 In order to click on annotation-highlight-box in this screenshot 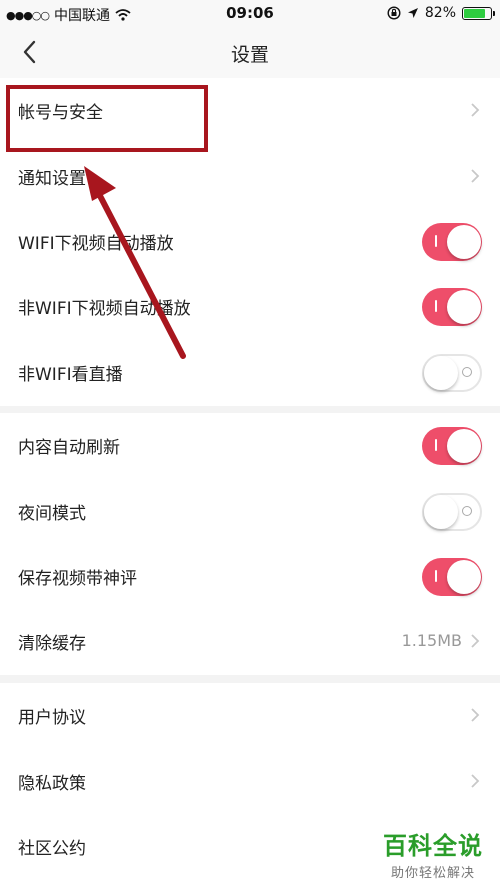, I will do `click(107, 118)`.